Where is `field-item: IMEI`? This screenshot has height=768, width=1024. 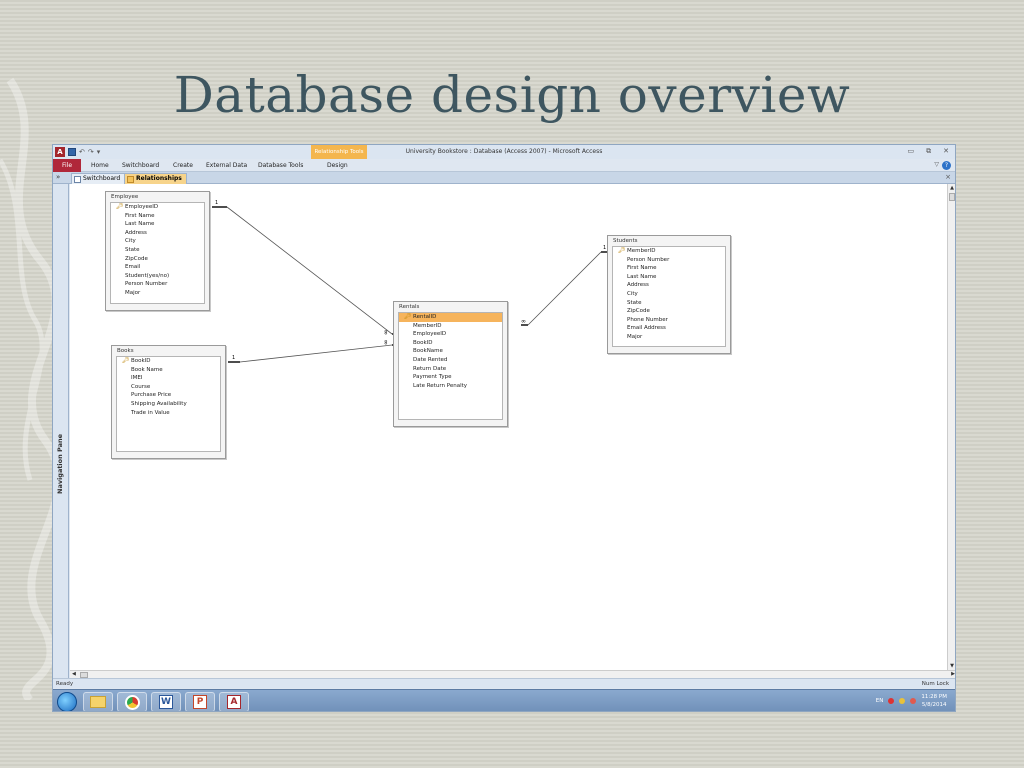
field-item: IMEI is located at coordinates (168, 378).